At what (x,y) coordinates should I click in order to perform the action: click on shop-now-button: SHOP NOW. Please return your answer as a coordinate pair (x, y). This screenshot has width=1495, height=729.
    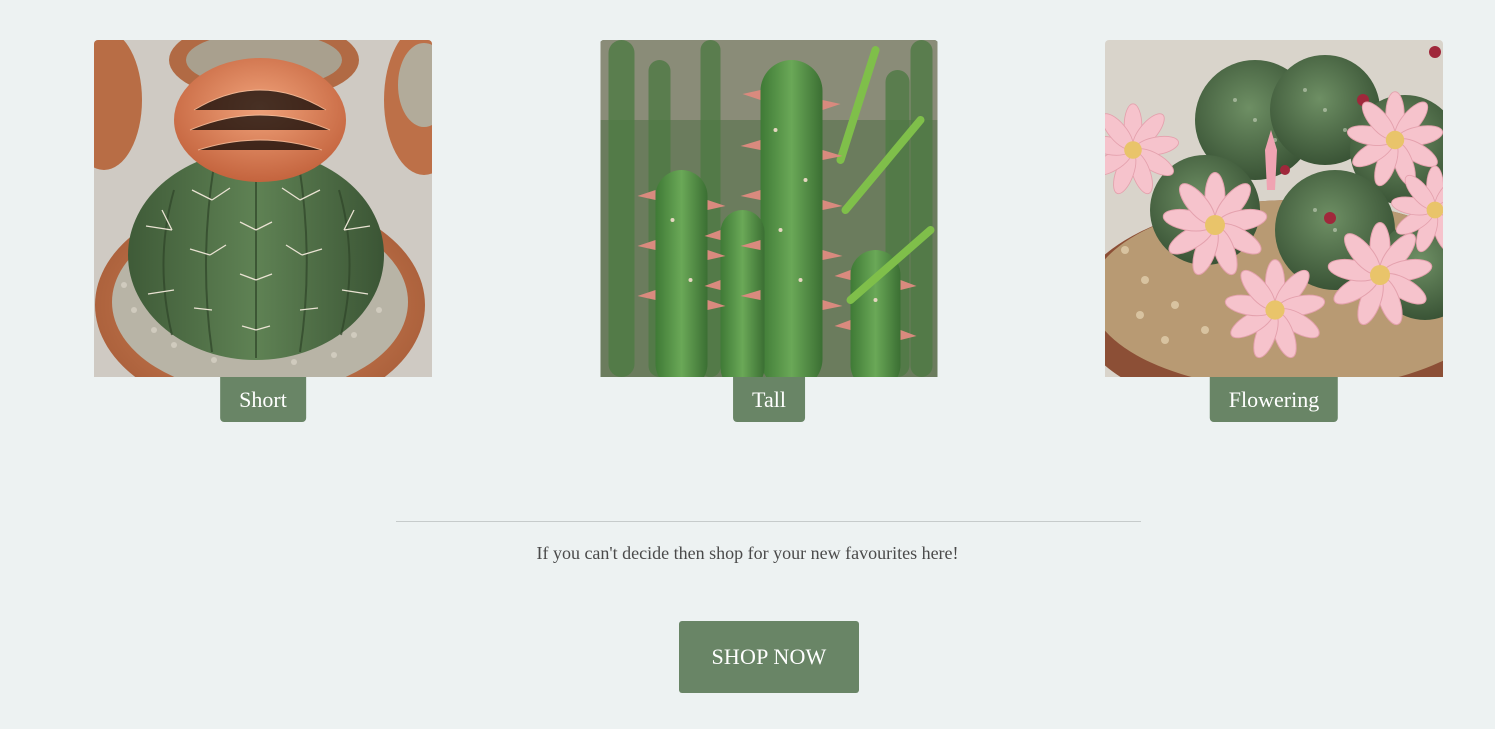
    Looking at the image, I should click on (769, 657).